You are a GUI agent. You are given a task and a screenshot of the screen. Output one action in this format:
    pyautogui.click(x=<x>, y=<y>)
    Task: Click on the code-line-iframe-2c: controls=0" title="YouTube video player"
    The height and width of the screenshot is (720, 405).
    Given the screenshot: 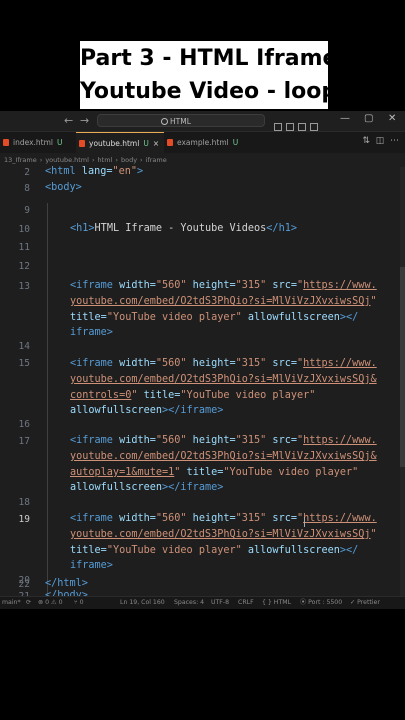 What is the action you would take?
    pyautogui.click(x=193, y=395)
    